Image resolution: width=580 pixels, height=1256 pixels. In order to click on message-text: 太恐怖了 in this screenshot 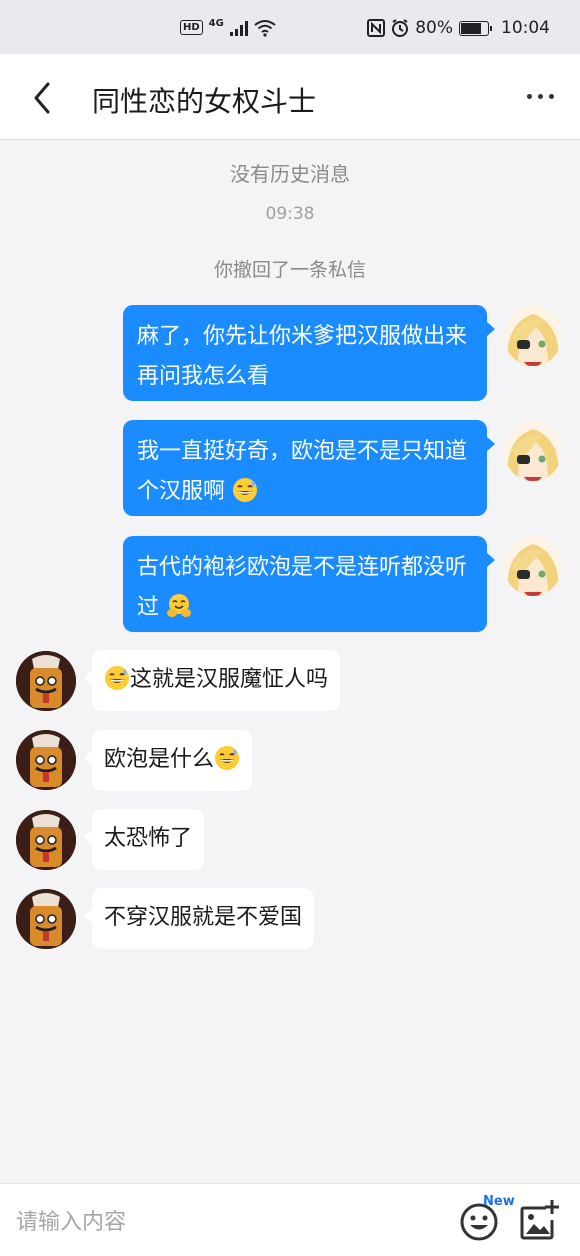, I will do `click(148, 838)`.